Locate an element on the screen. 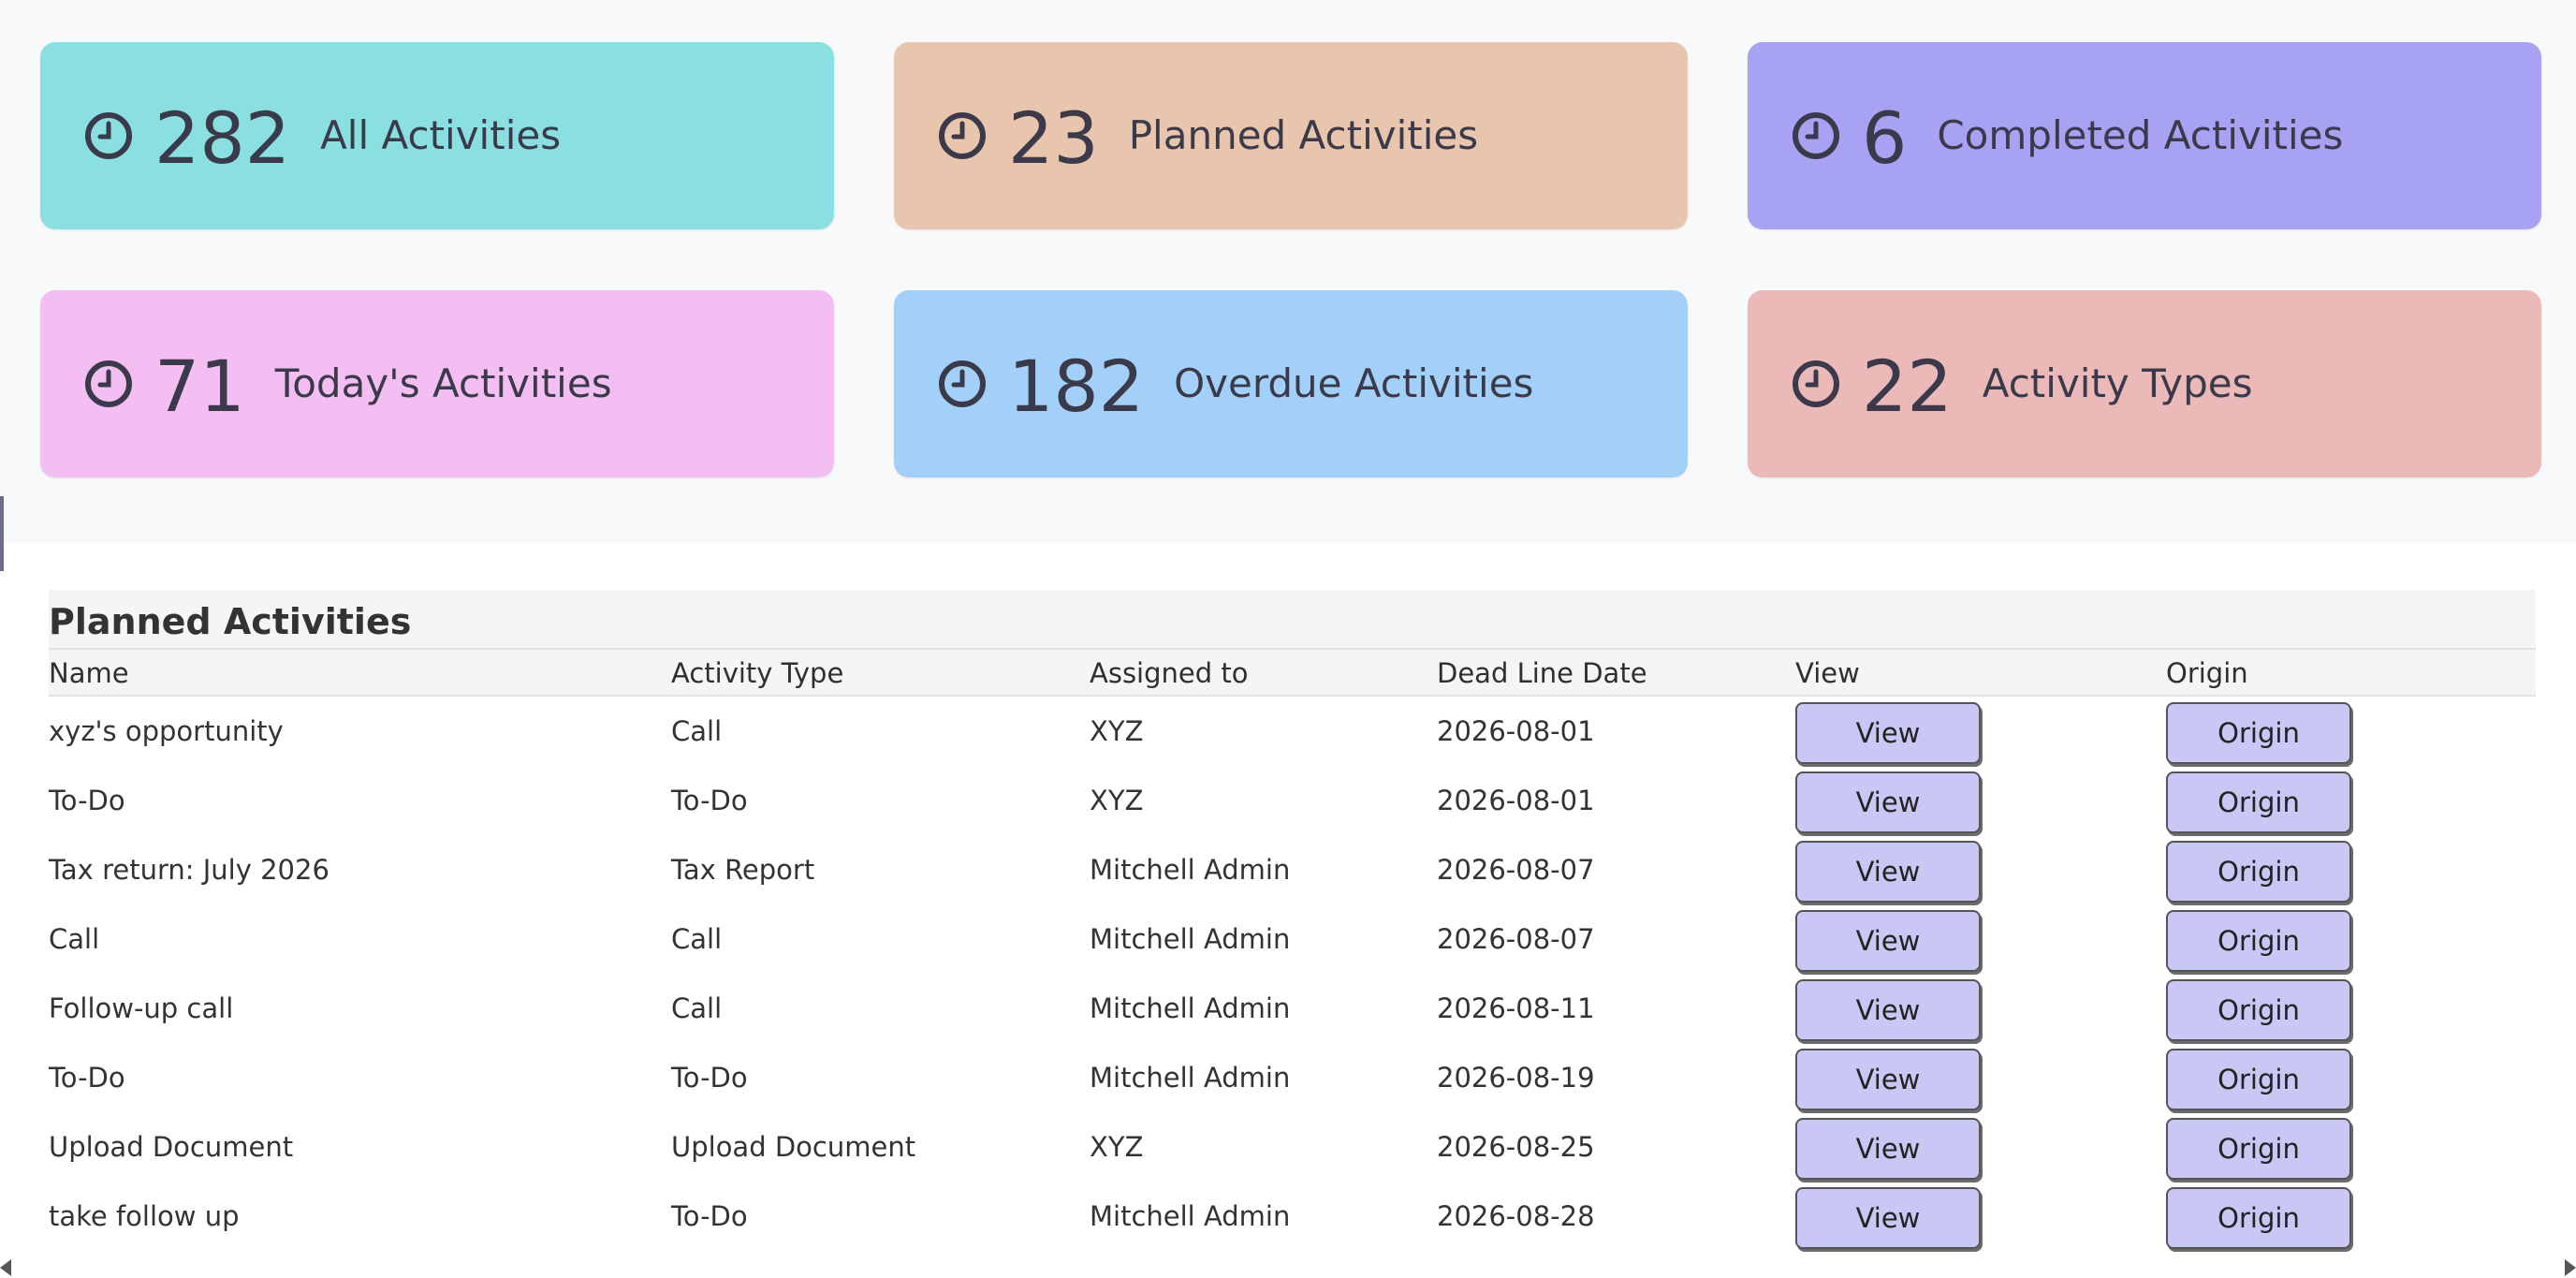 Image resolution: width=2576 pixels, height=1278 pixels. cell-activity-type: Upload Document is located at coordinates (794, 1147).